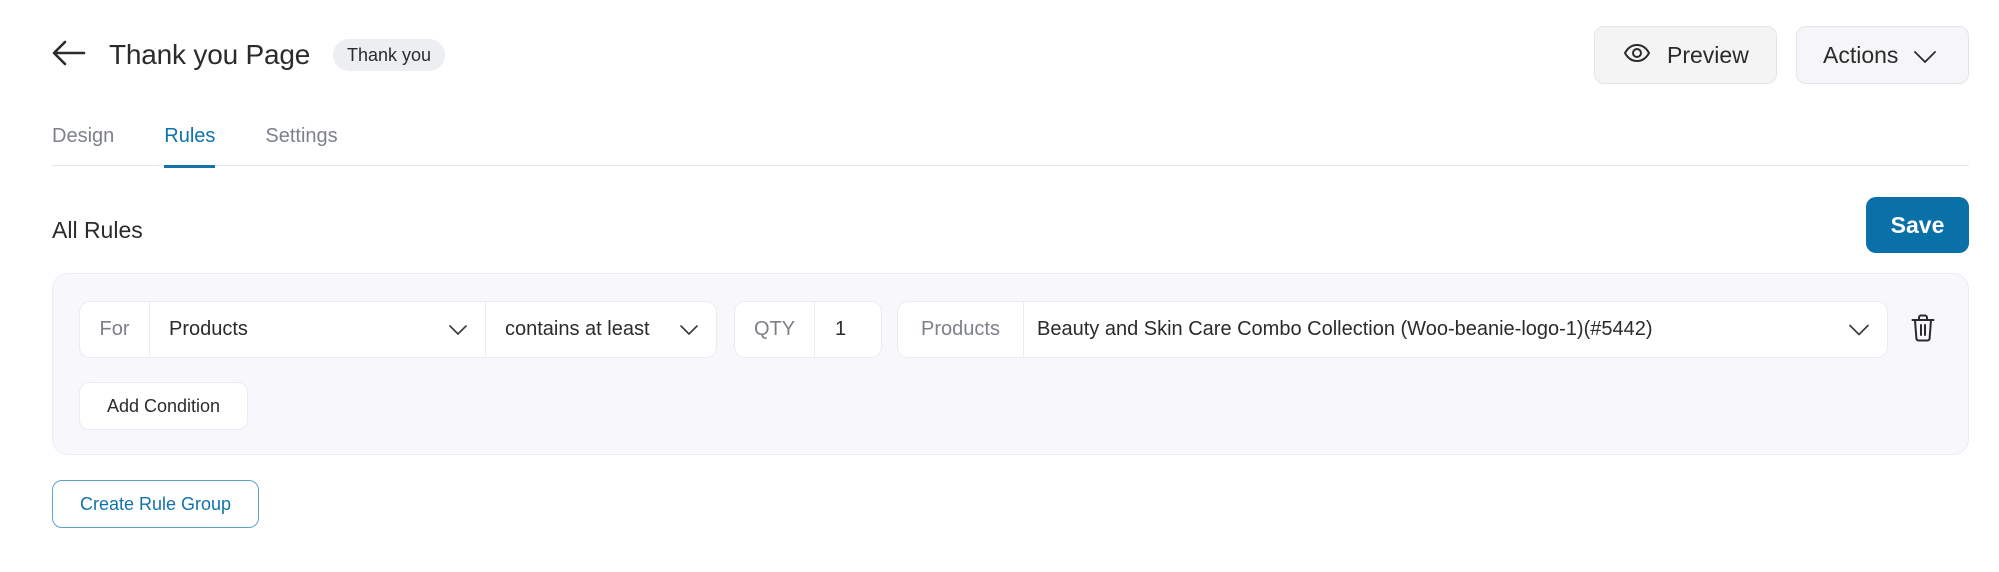 This screenshot has height=572, width=1999. I want to click on arrow-left-icon, so click(69, 55).